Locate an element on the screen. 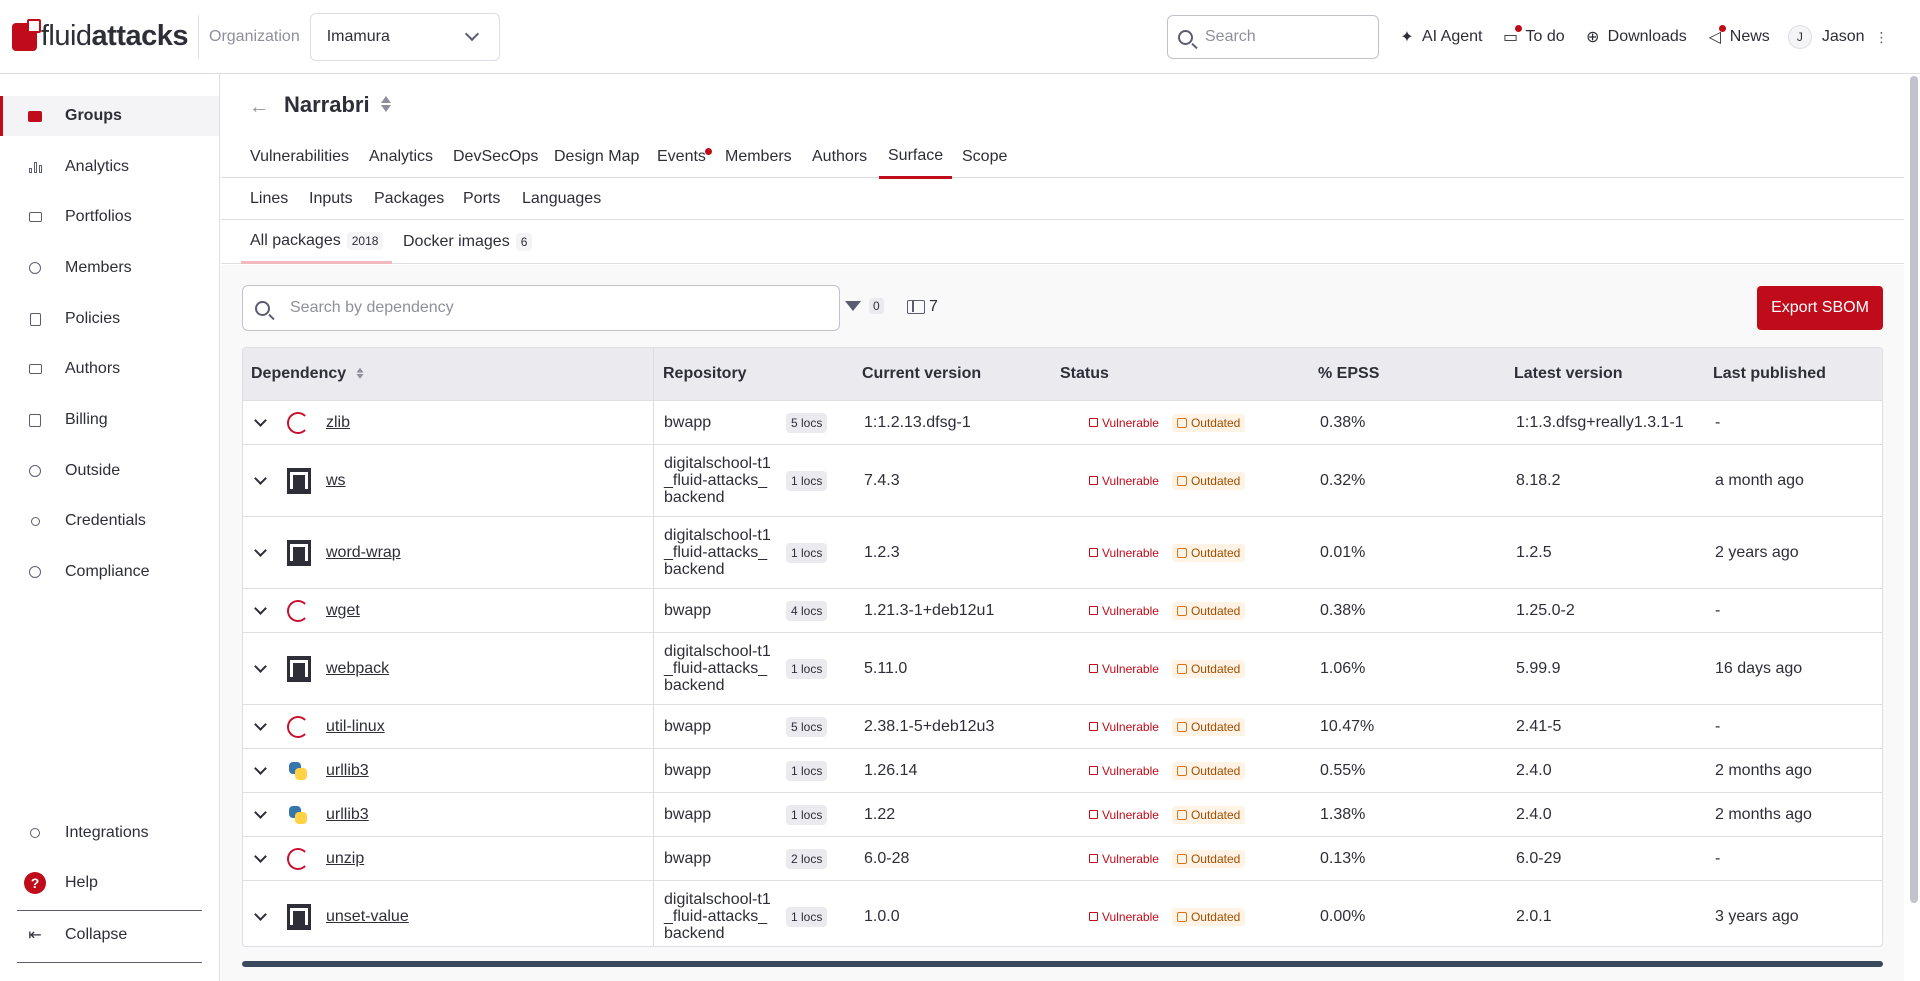 This screenshot has height=981, width=1920. python-icon is located at coordinates (298, 771).